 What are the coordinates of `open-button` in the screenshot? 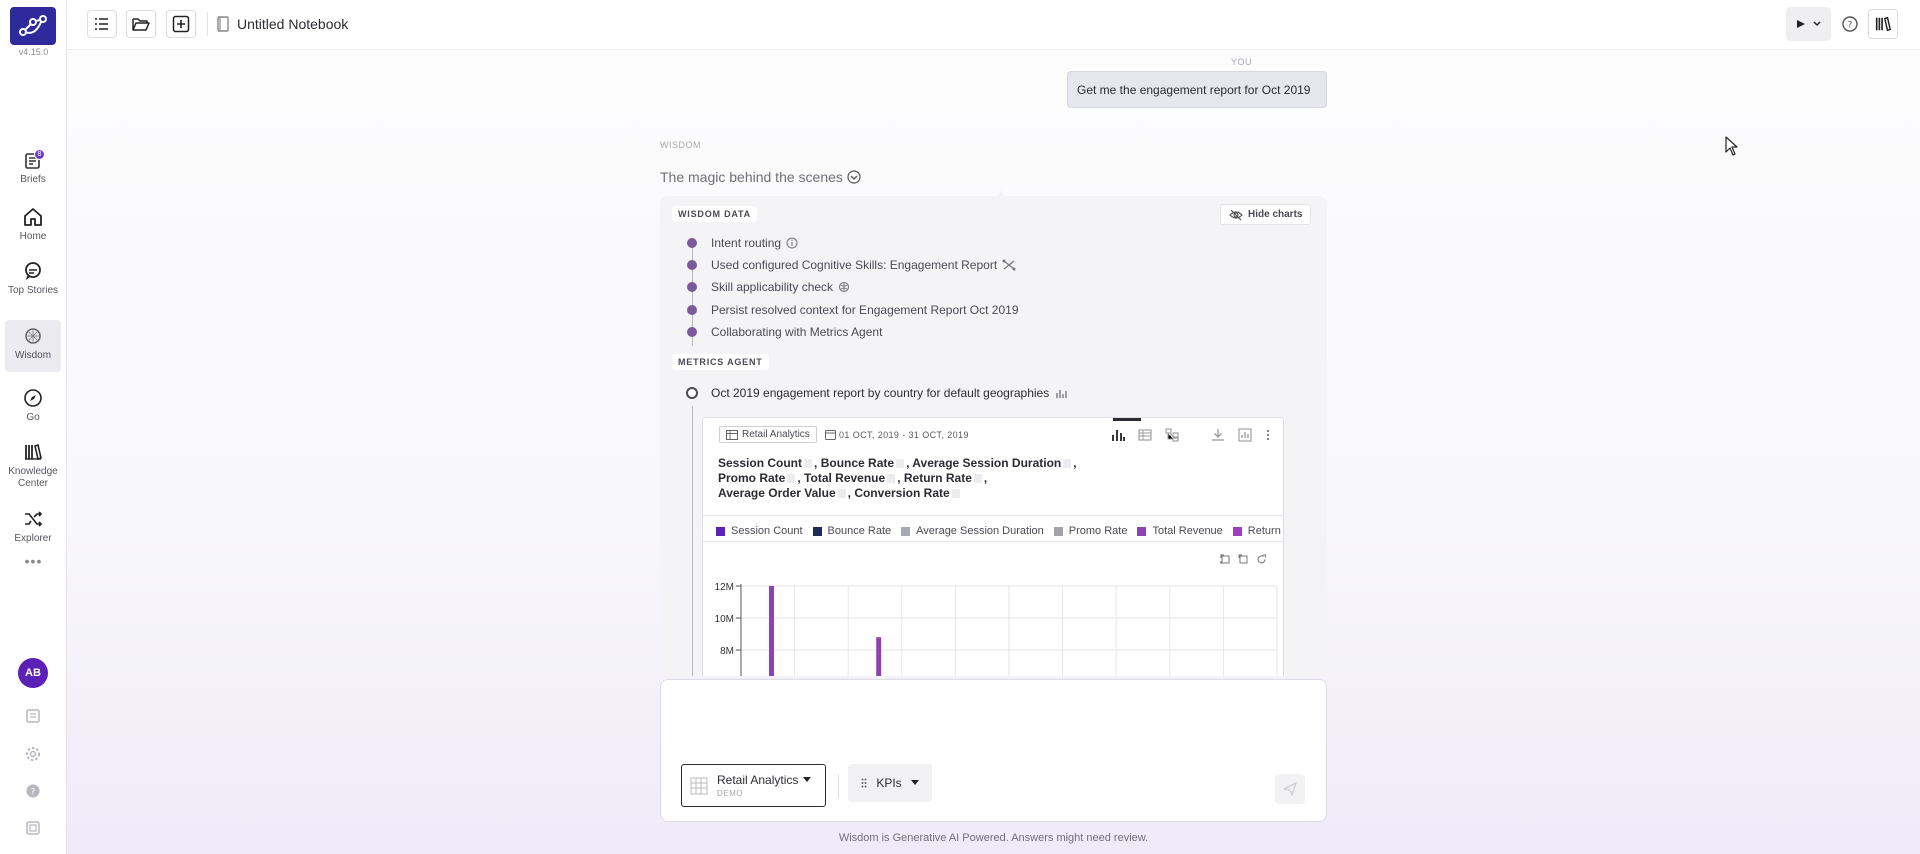 It's located at (141, 24).